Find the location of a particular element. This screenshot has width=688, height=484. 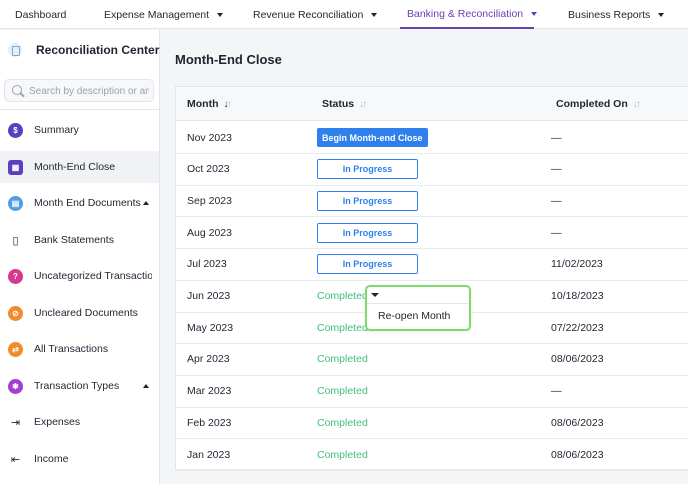

sidebar-divider is located at coordinates (80, 109).